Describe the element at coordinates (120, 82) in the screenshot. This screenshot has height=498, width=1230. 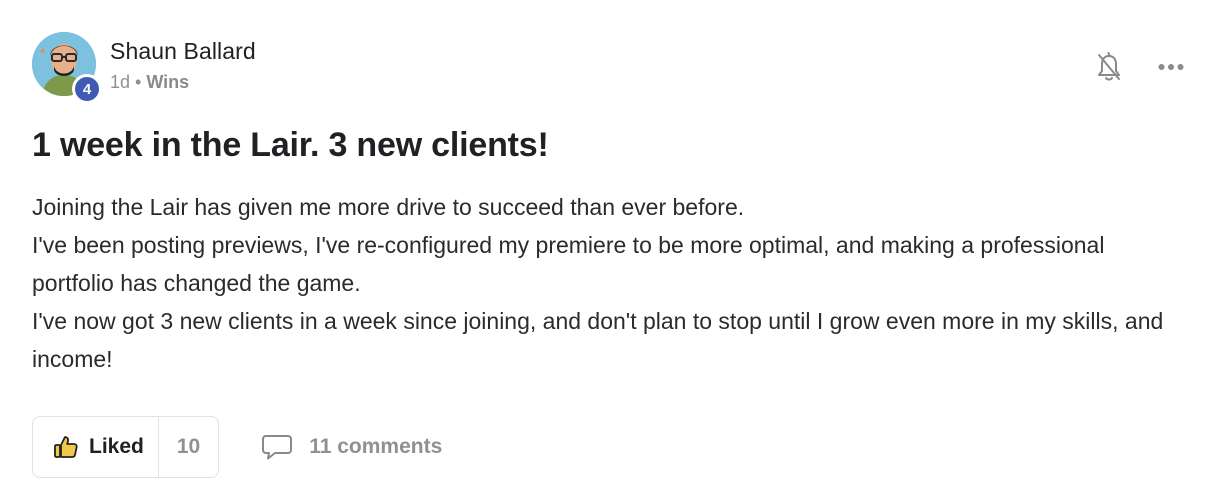
I see `post-time: 1d` at that location.